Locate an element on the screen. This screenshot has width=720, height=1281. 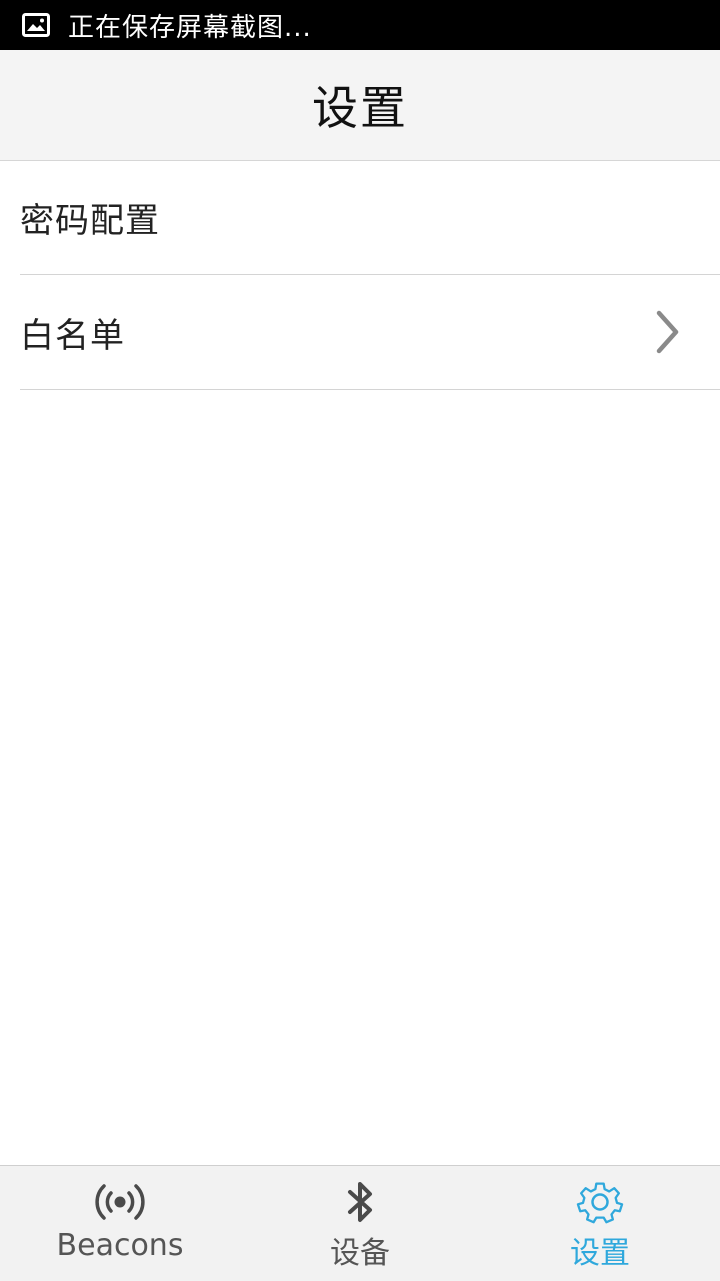
page-title: 设置 is located at coordinates (360, 108).